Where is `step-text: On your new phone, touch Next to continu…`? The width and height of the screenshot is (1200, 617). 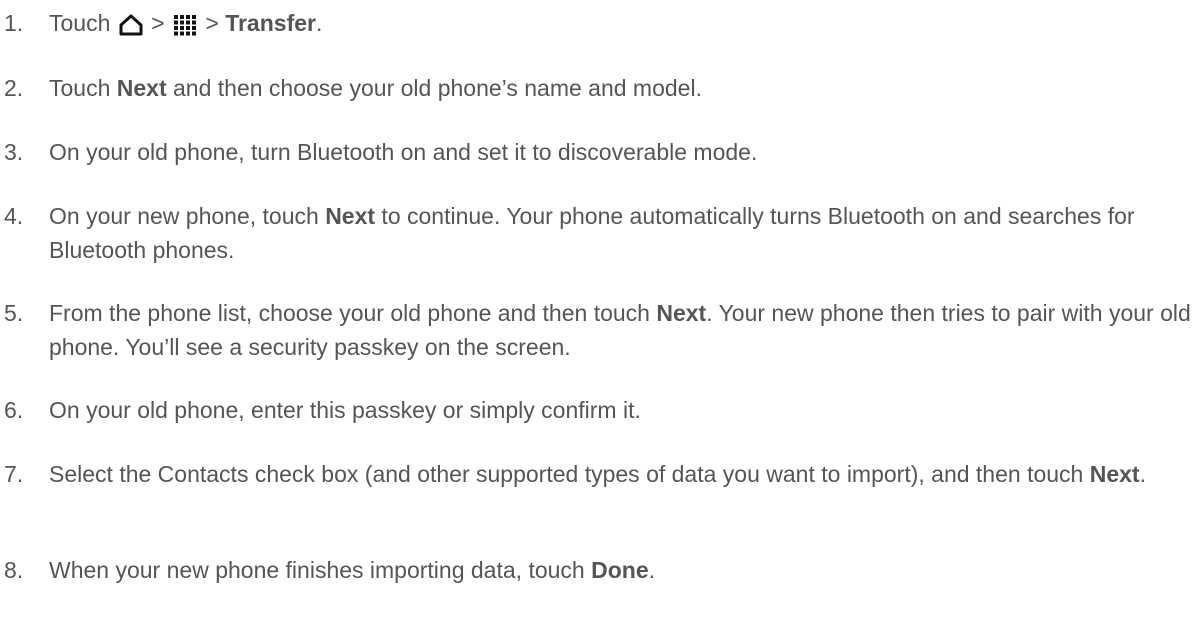 step-text: On your new phone, touch Next to continu… is located at coordinates (622, 233).